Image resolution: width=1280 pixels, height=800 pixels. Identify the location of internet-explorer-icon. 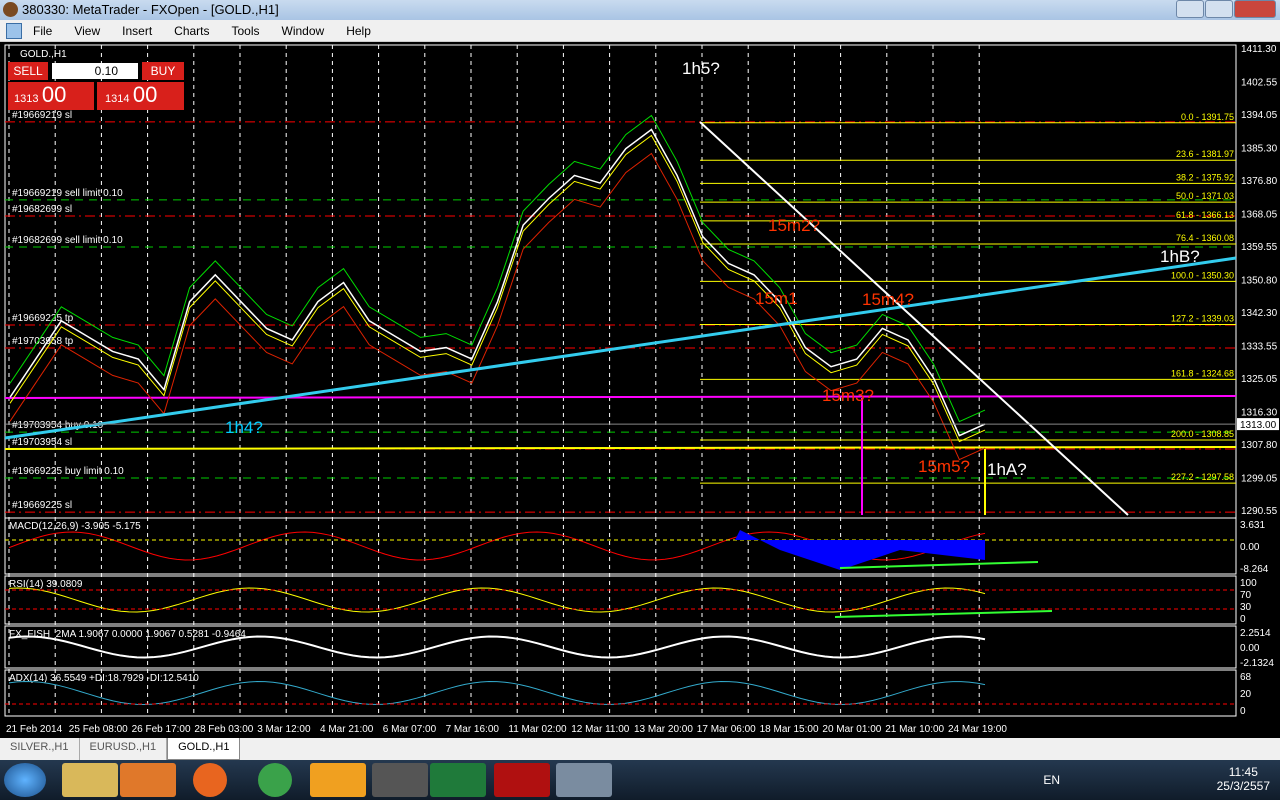
(338, 780).